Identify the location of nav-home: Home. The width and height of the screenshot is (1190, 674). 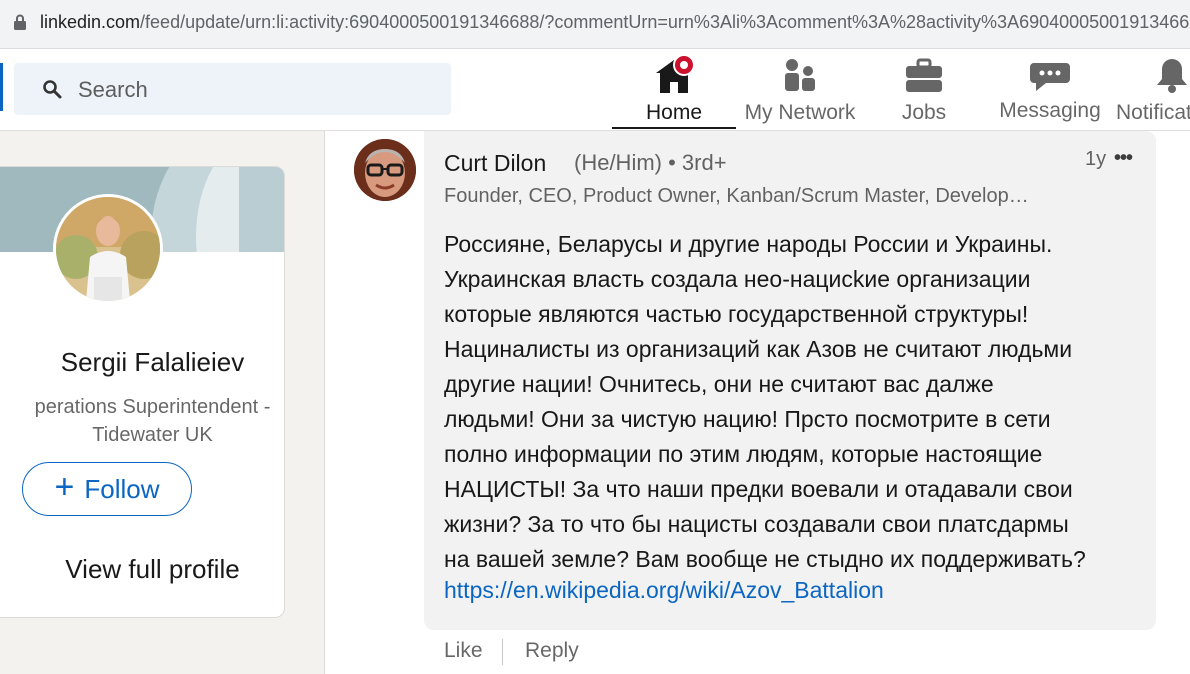
(674, 89).